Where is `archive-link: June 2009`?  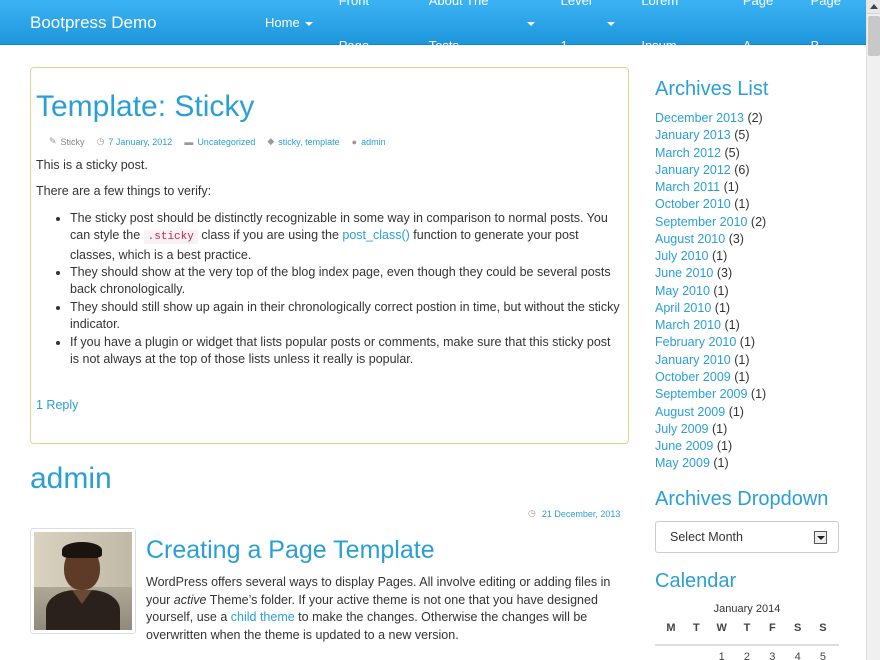 archive-link: June 2009 is located at coordinates (684, 446).